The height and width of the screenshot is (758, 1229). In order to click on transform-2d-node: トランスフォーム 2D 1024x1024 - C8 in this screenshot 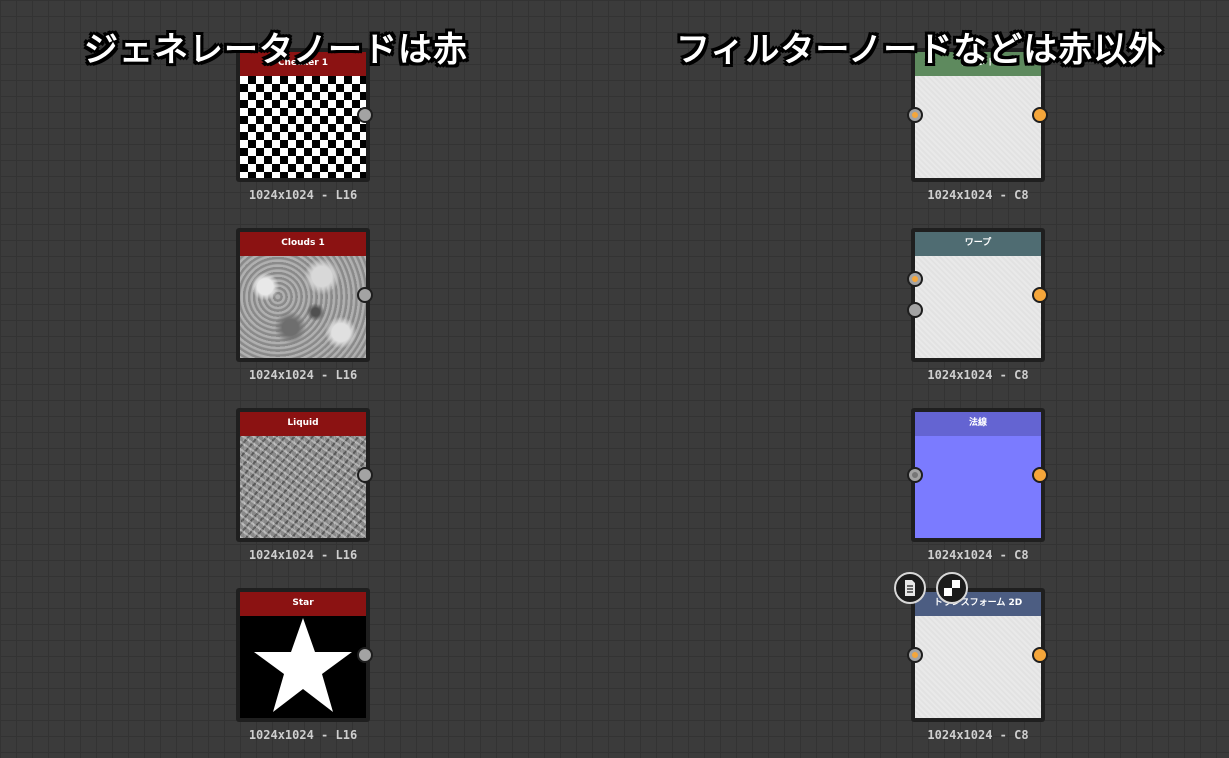, I will do `click(977, 665)`.